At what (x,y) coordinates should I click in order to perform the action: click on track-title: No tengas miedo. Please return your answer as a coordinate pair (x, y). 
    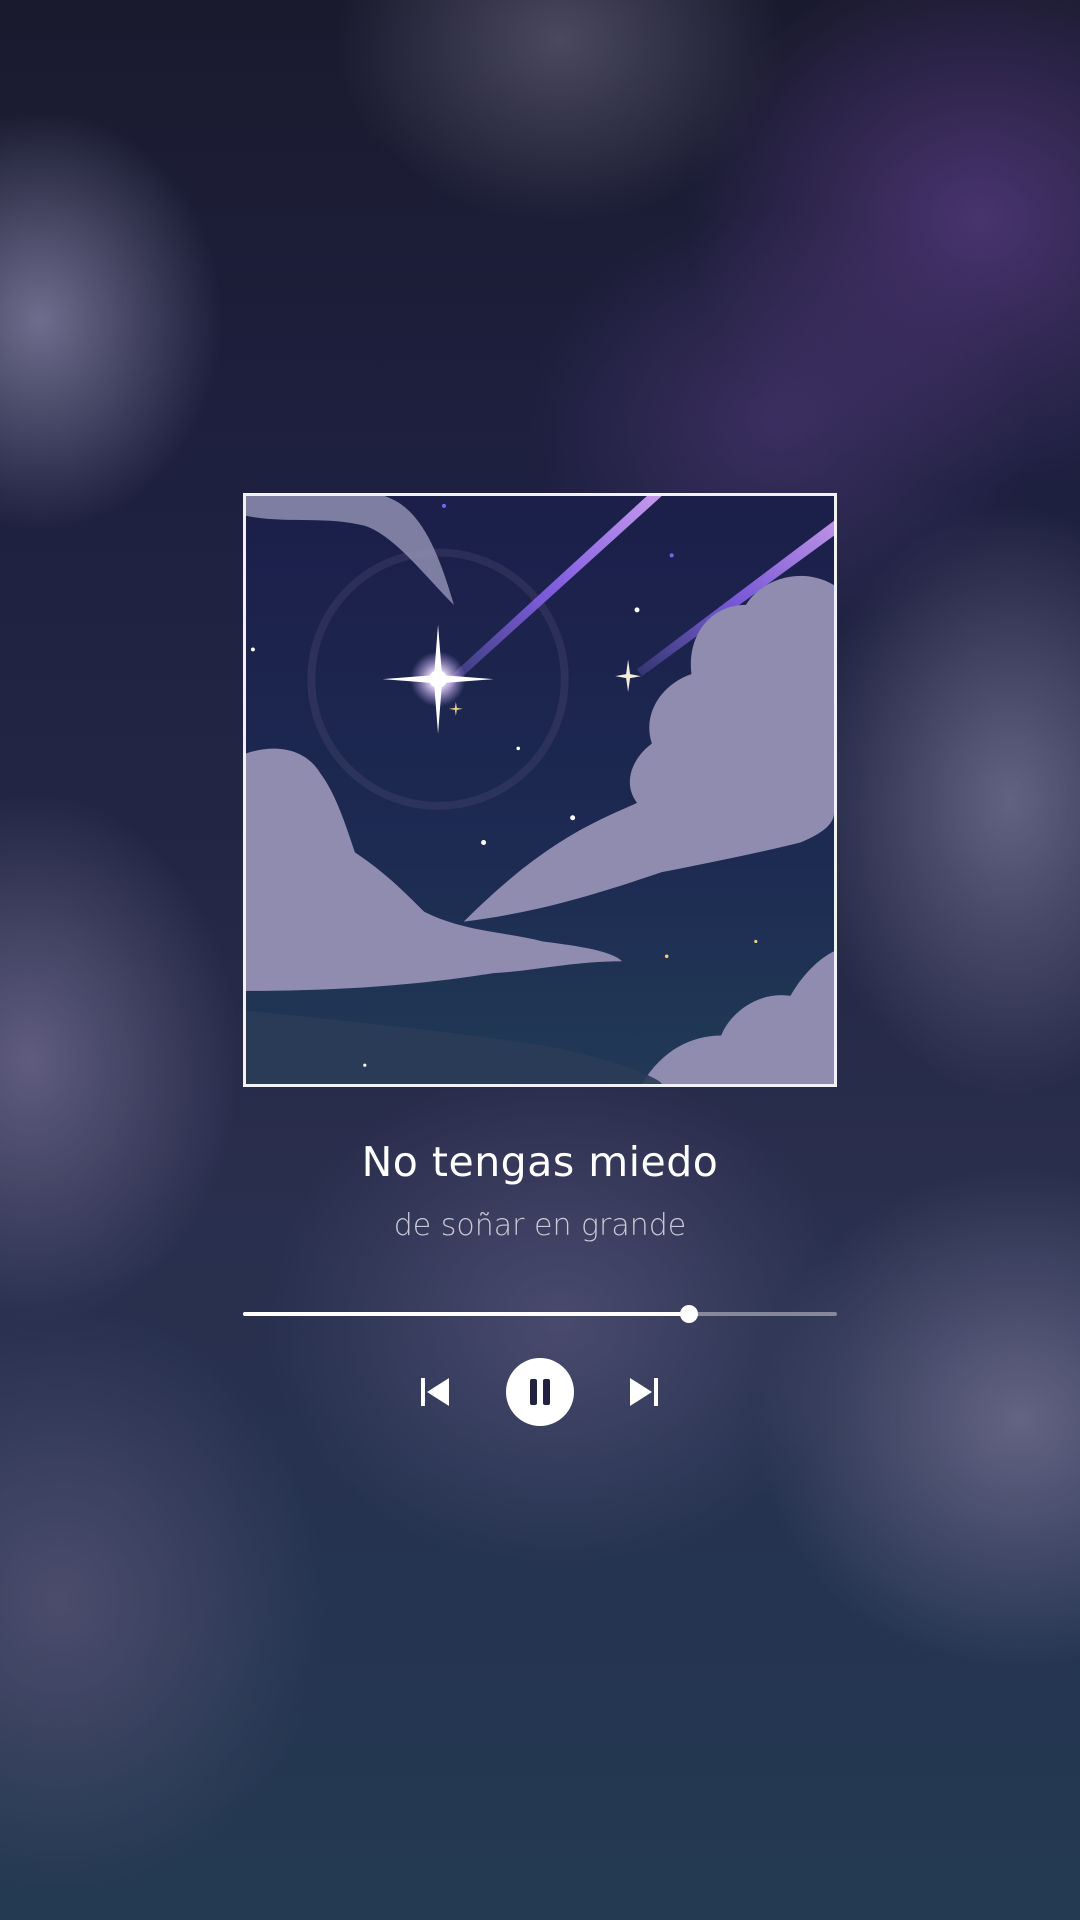
    Looking at the image, I should click on (540, 1162).